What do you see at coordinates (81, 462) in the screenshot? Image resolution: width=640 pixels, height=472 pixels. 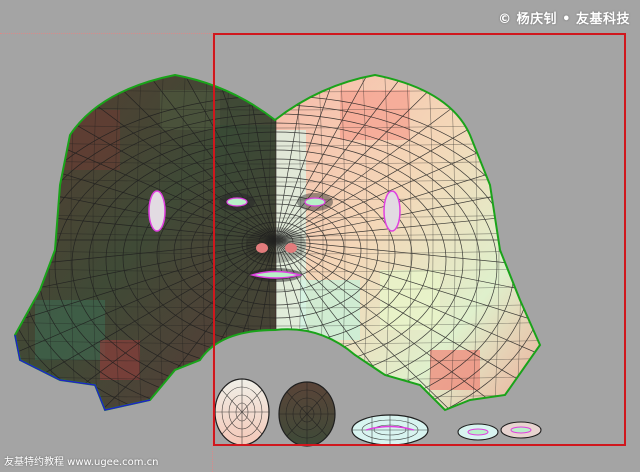 I see `footer-credit: 友基特约教程 www.ugee.com.cn` at bounding box center [81, 462].